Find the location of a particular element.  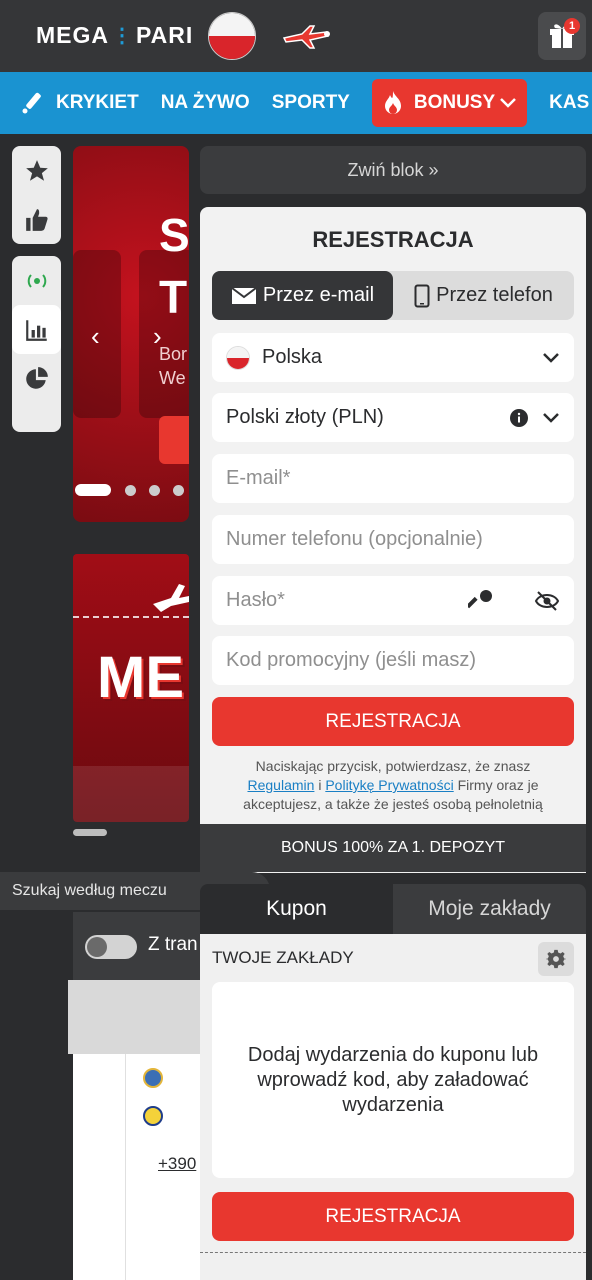

gift-icon is located at coordinates (562, 36).